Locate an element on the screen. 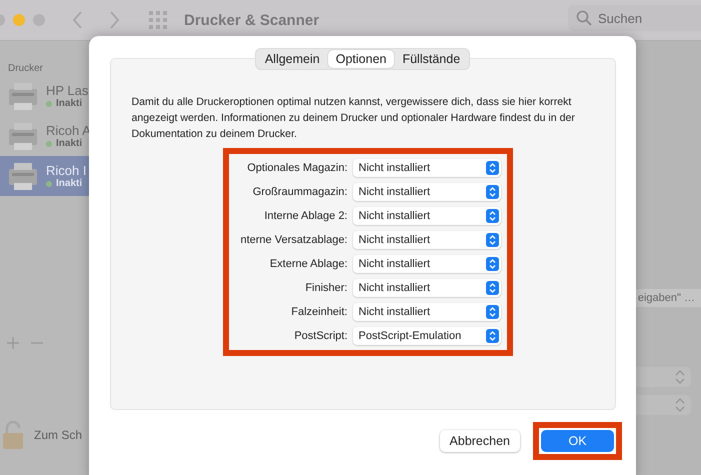 This screenshot has height=475, width=701. option-label: Externe Ablage: is located at coordinates (308, 264).